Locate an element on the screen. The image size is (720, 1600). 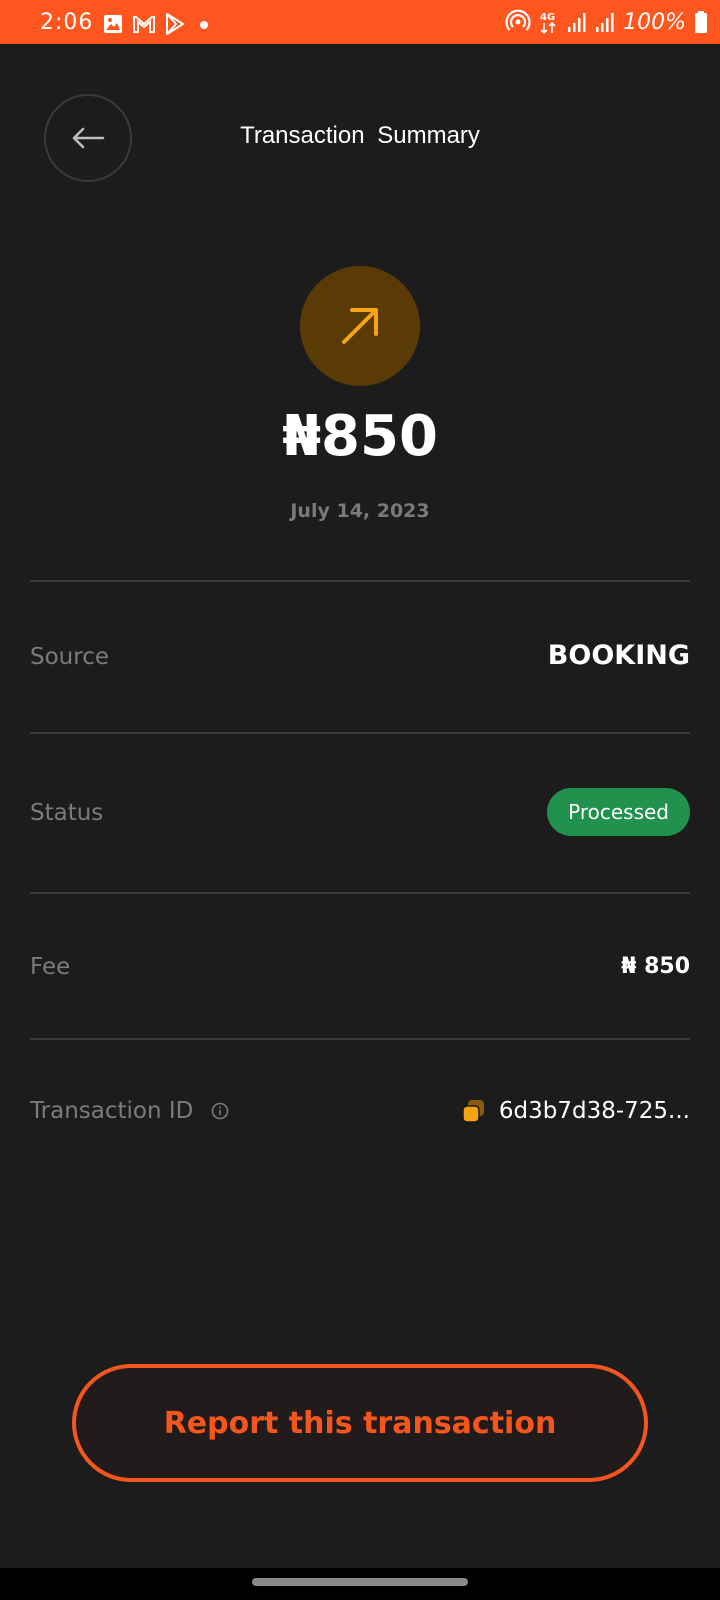
transaction-direction-badge is located at coordinates (360, 326).